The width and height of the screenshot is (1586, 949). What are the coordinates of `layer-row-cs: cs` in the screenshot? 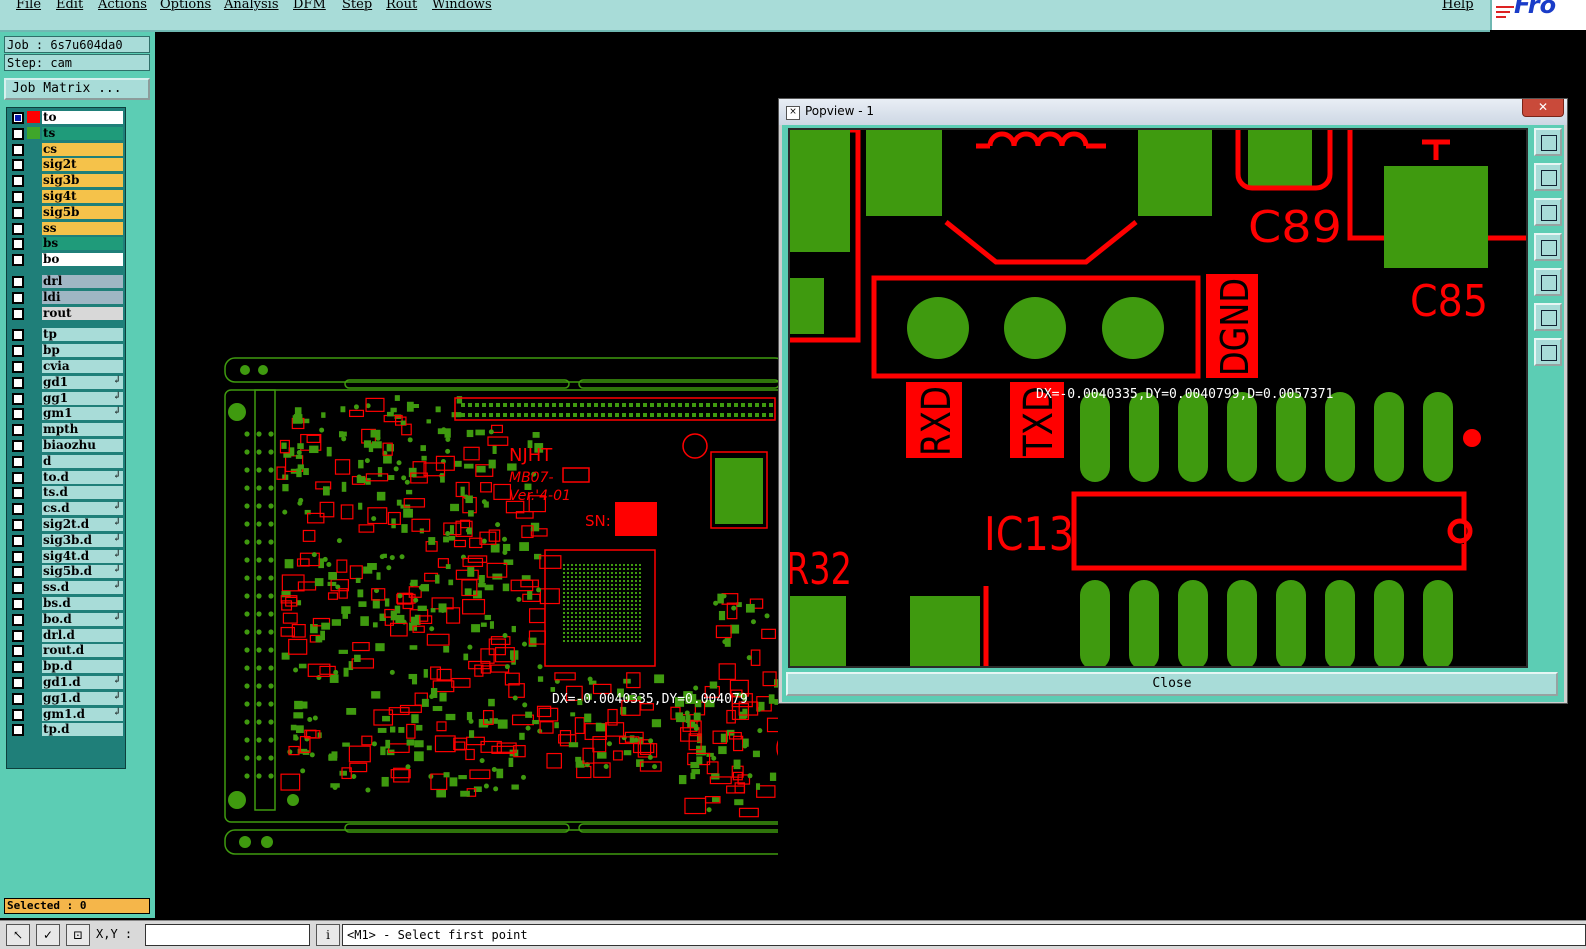 It's located at (66, 149).